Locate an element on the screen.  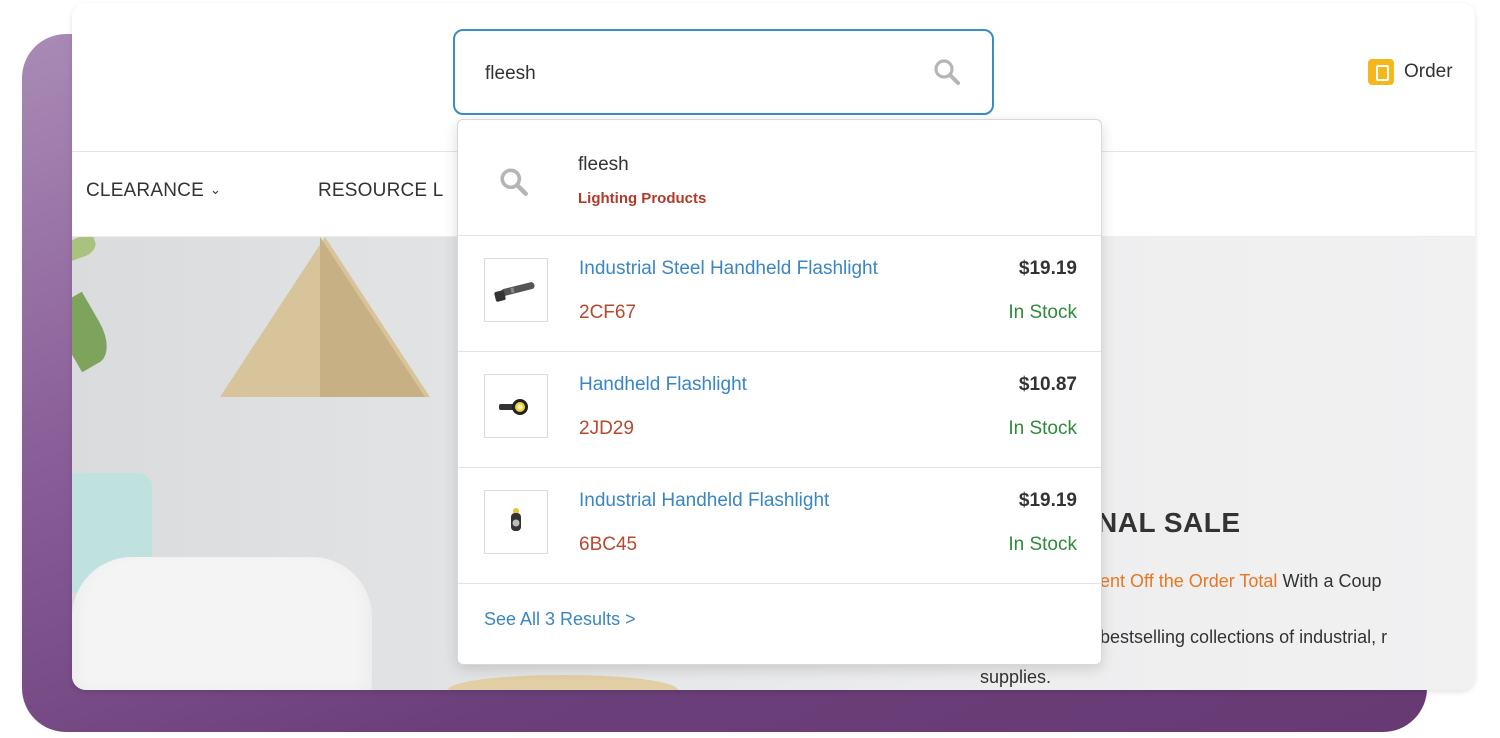
search-suggestion: fleesh Lighting Products is located at coordinates (779, 178).